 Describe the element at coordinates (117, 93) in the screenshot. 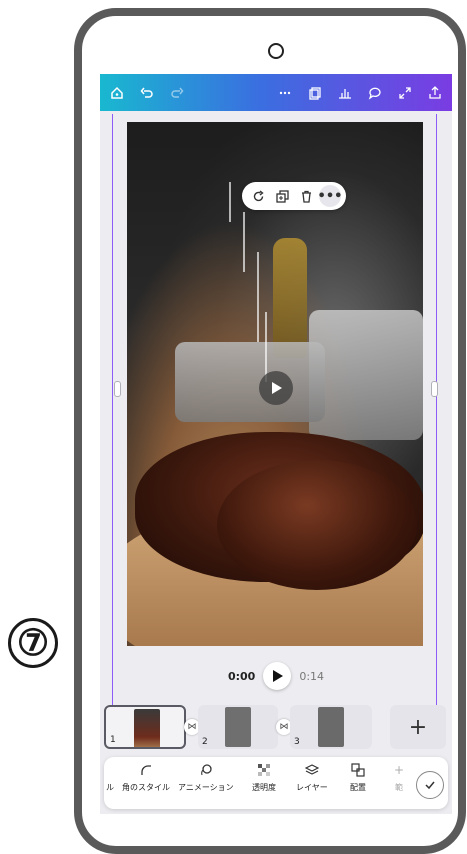

I see `home-icon` at that location.